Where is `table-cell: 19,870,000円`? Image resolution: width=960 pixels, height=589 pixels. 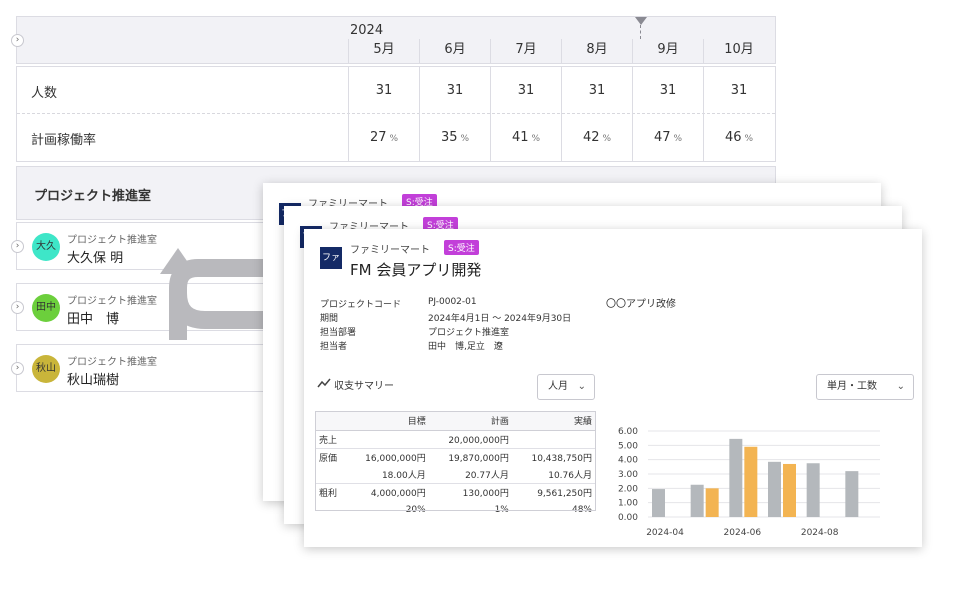
table-cell: 19,870,000円 is located at coordinates (478, 459).